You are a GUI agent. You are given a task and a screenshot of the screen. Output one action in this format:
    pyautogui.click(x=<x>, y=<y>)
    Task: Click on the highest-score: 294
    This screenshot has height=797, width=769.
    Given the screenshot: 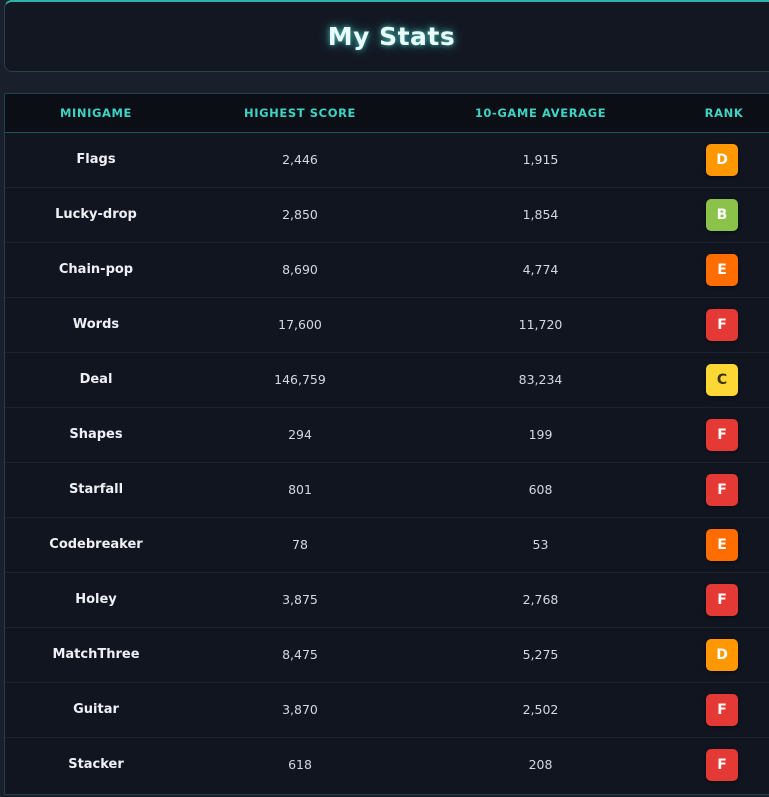 What is the action you would take?
    pyautogui.click(x=300, y=434)
    